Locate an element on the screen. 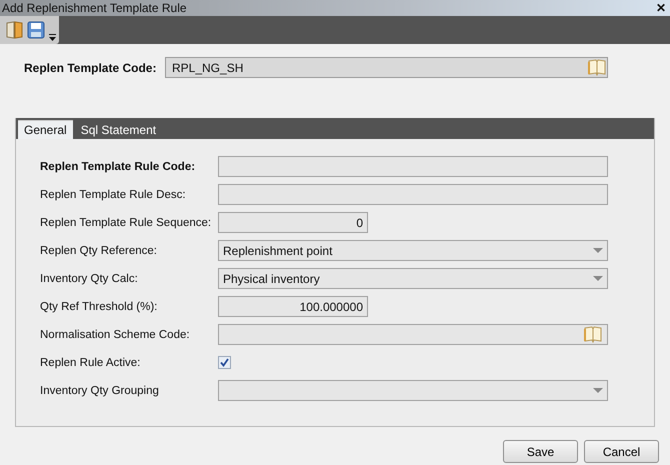 This screenshot has height=465, width=670. field-label: Inventory Qty Grouping is located at coordinates (100, 390).